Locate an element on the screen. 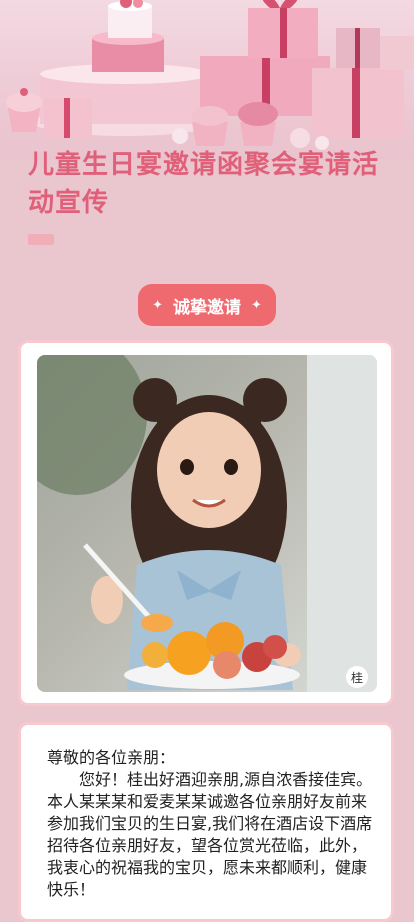 This screenshot has height=922, width=414. invite-button: ✦ 诚挚邀请 ✦ is located at coordinates (207, 305).